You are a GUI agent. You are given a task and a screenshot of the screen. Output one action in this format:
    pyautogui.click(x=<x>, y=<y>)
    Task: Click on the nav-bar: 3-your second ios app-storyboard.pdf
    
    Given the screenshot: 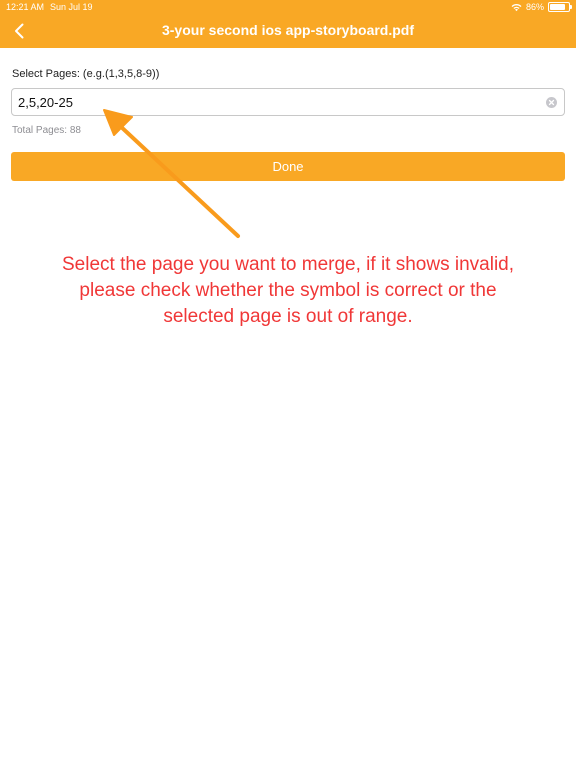 What is the action you would take?
    pyautogui.click(x=288, y=31)
    